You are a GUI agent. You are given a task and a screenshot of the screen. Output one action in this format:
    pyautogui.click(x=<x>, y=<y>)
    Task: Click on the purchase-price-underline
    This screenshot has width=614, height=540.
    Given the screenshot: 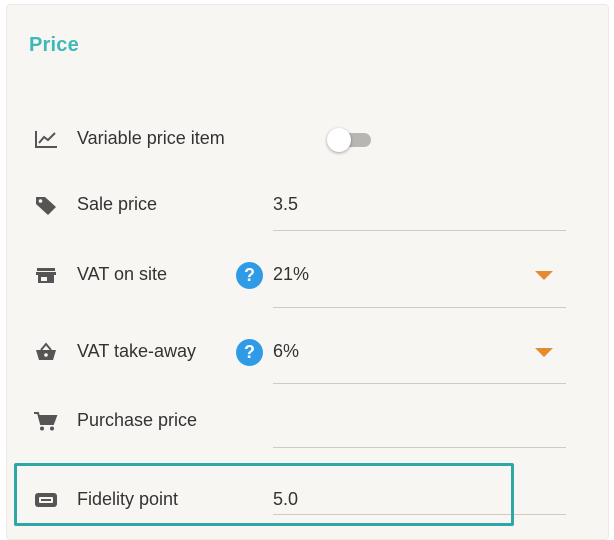 What is the action you would take?
    pyautogui.click(x=419, y=447)
    